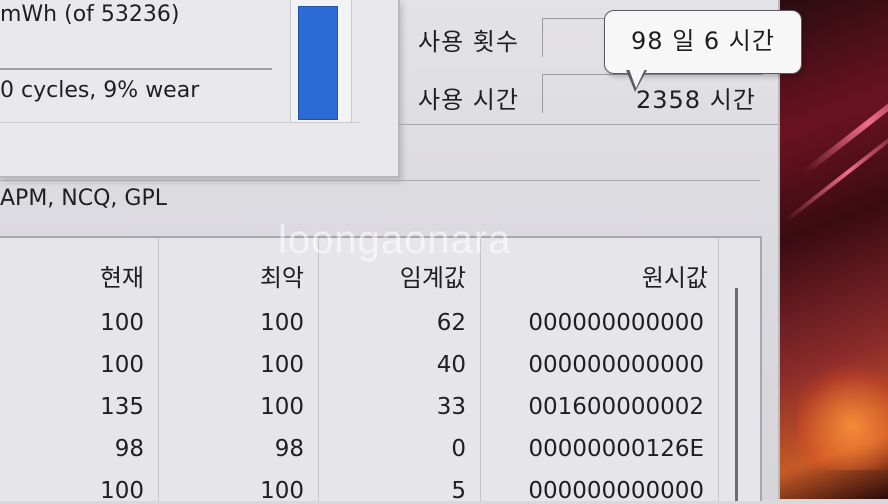  I want to click on wallpaper-glow, so click(843, 415).